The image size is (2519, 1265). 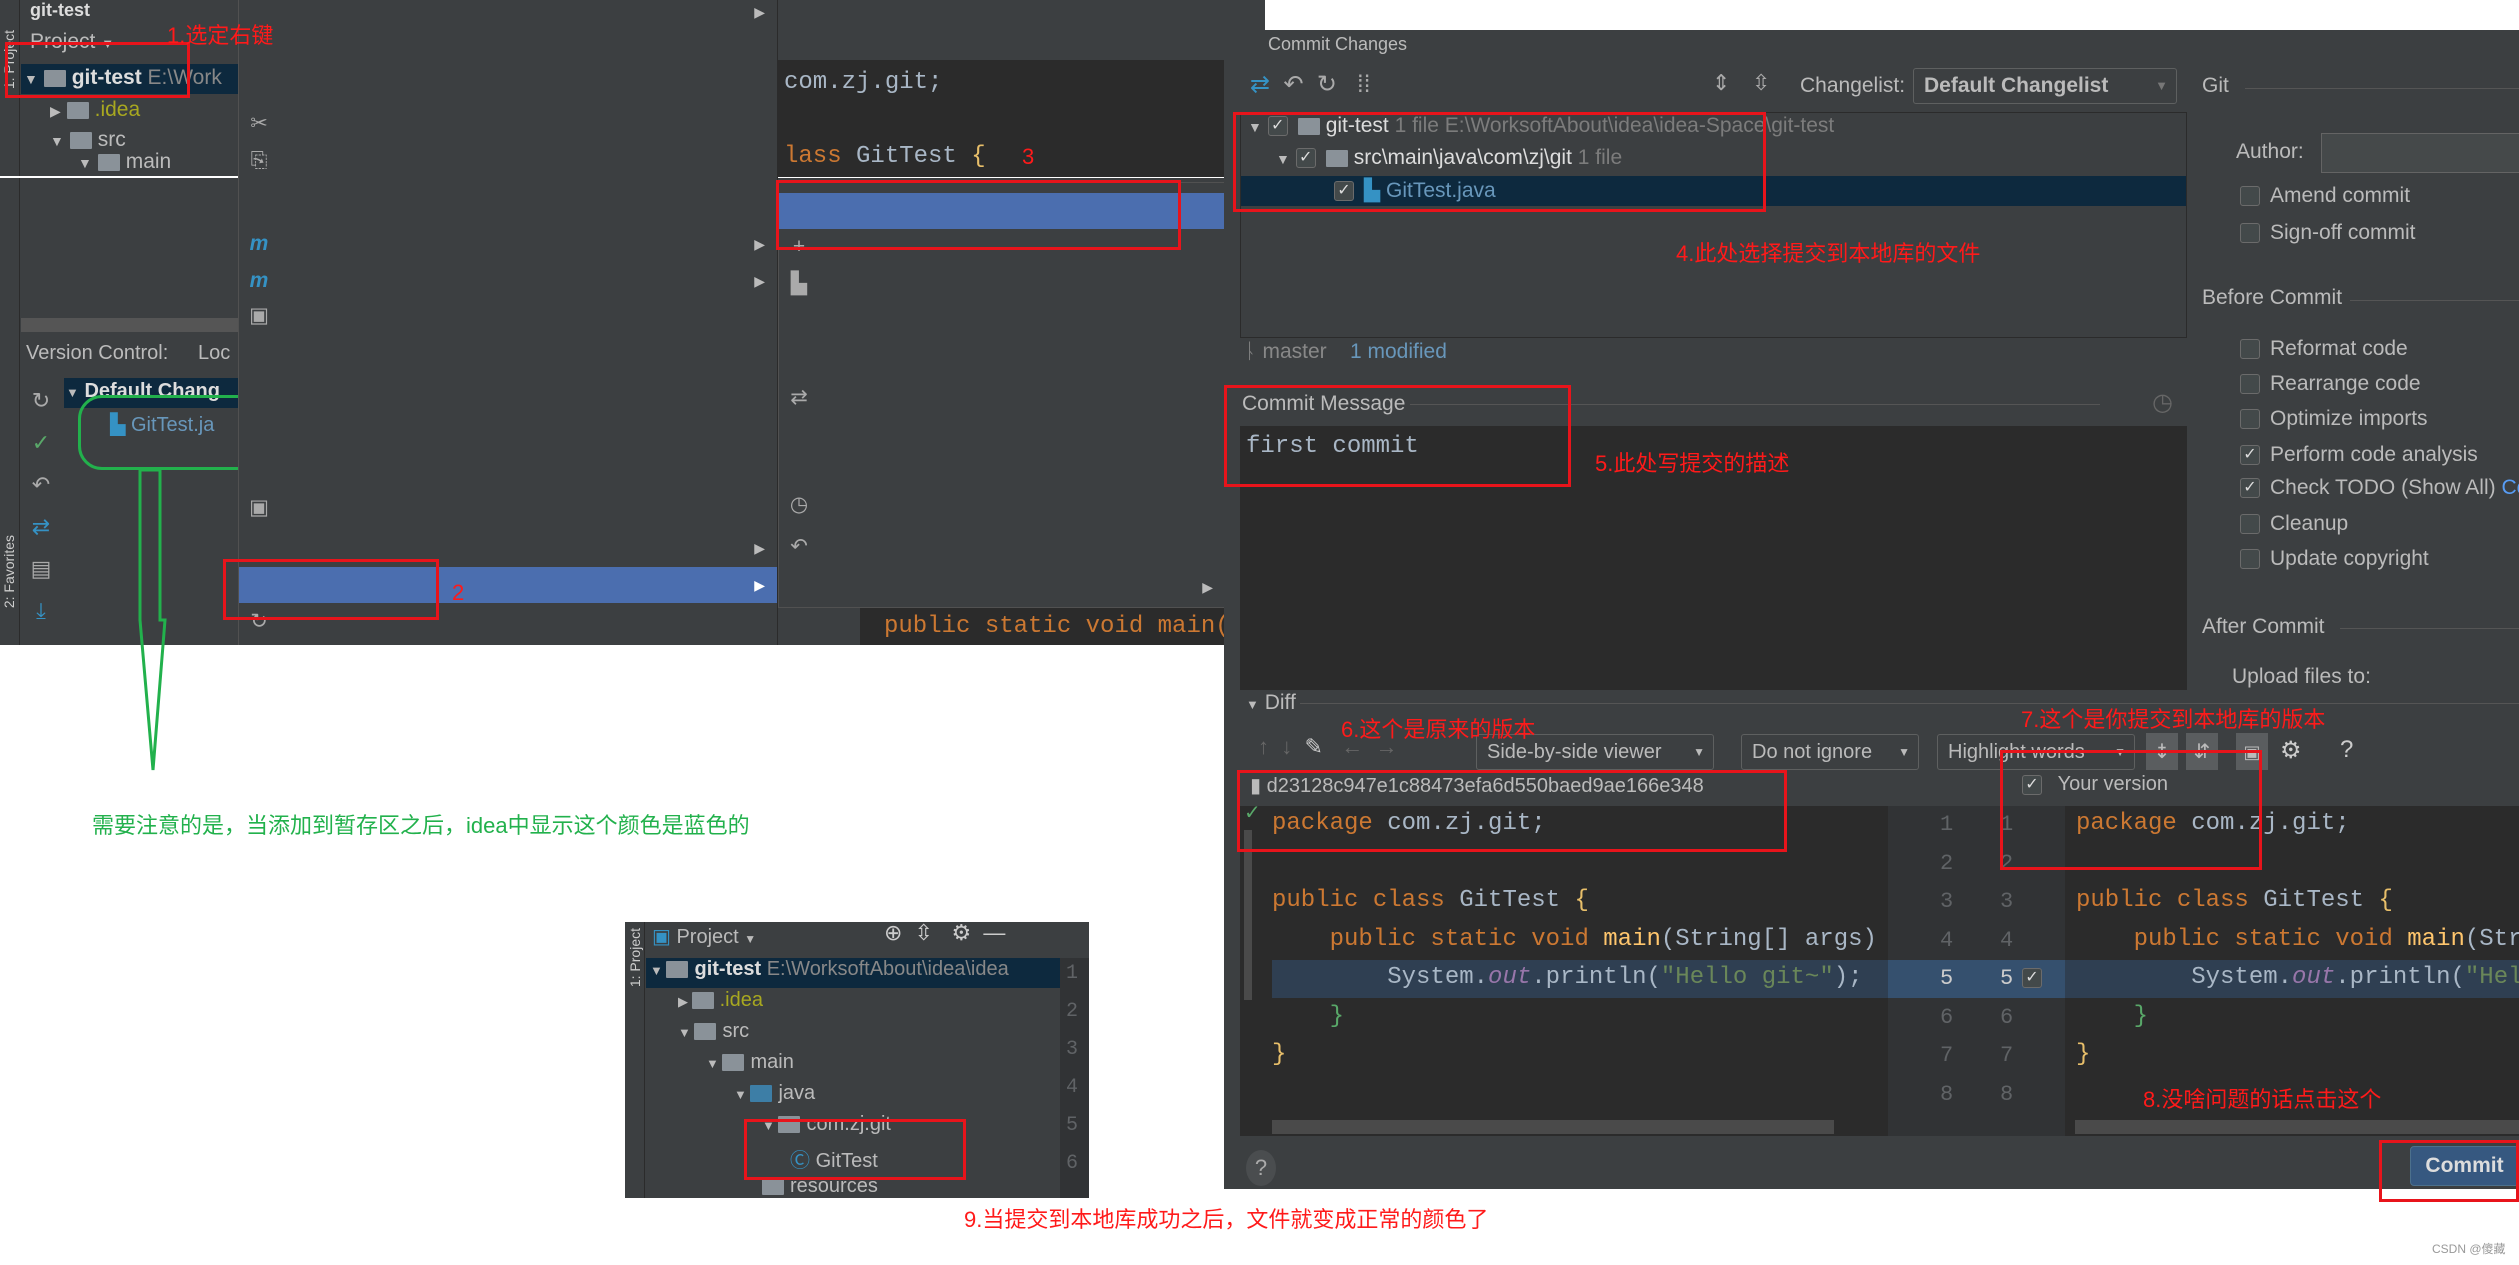 I want to click on code-token: main, so click(x=2436, y=939).